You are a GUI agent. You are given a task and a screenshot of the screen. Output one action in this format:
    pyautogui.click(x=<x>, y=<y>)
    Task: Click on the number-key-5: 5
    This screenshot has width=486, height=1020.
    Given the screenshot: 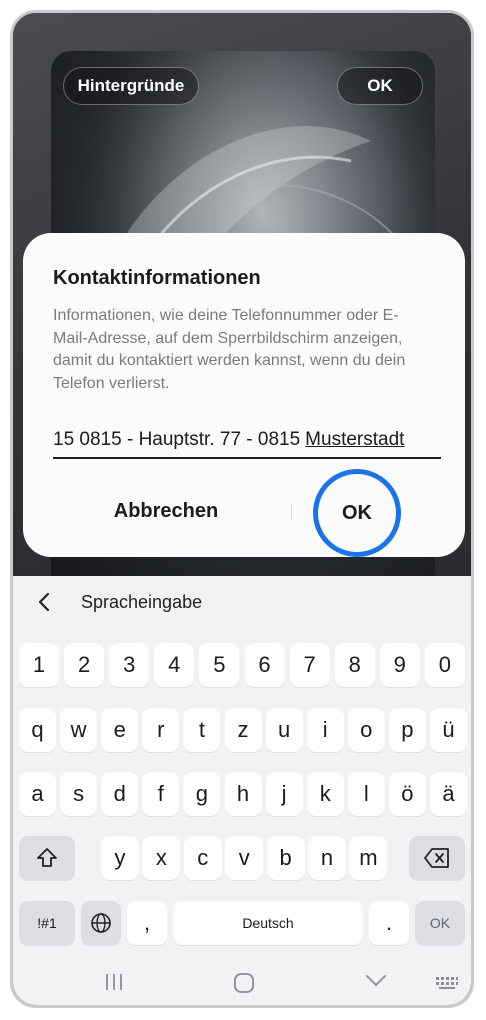 What is the action you would take?
    pyautogui.click(x=219, y=665)
    